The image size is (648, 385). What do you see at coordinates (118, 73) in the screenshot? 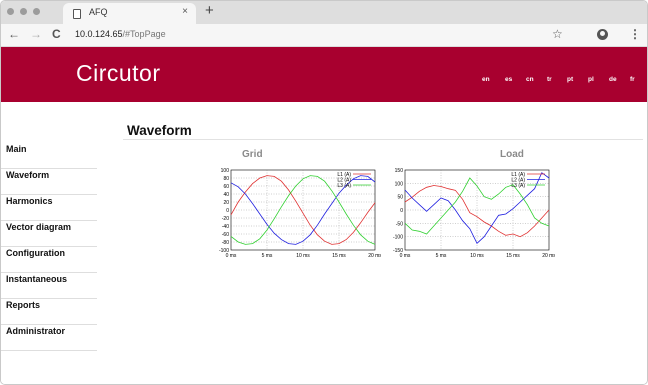
I see `circutor-logo: Circutor` at bounding box center [118, 73].